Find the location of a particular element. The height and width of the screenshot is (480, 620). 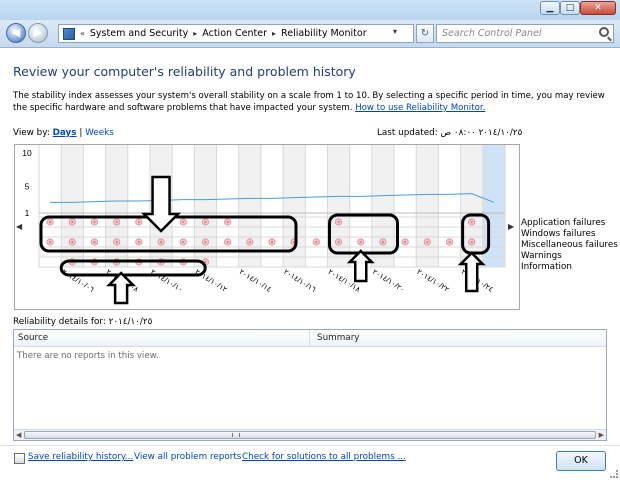

search-icon is located at coordinates (604, 32).